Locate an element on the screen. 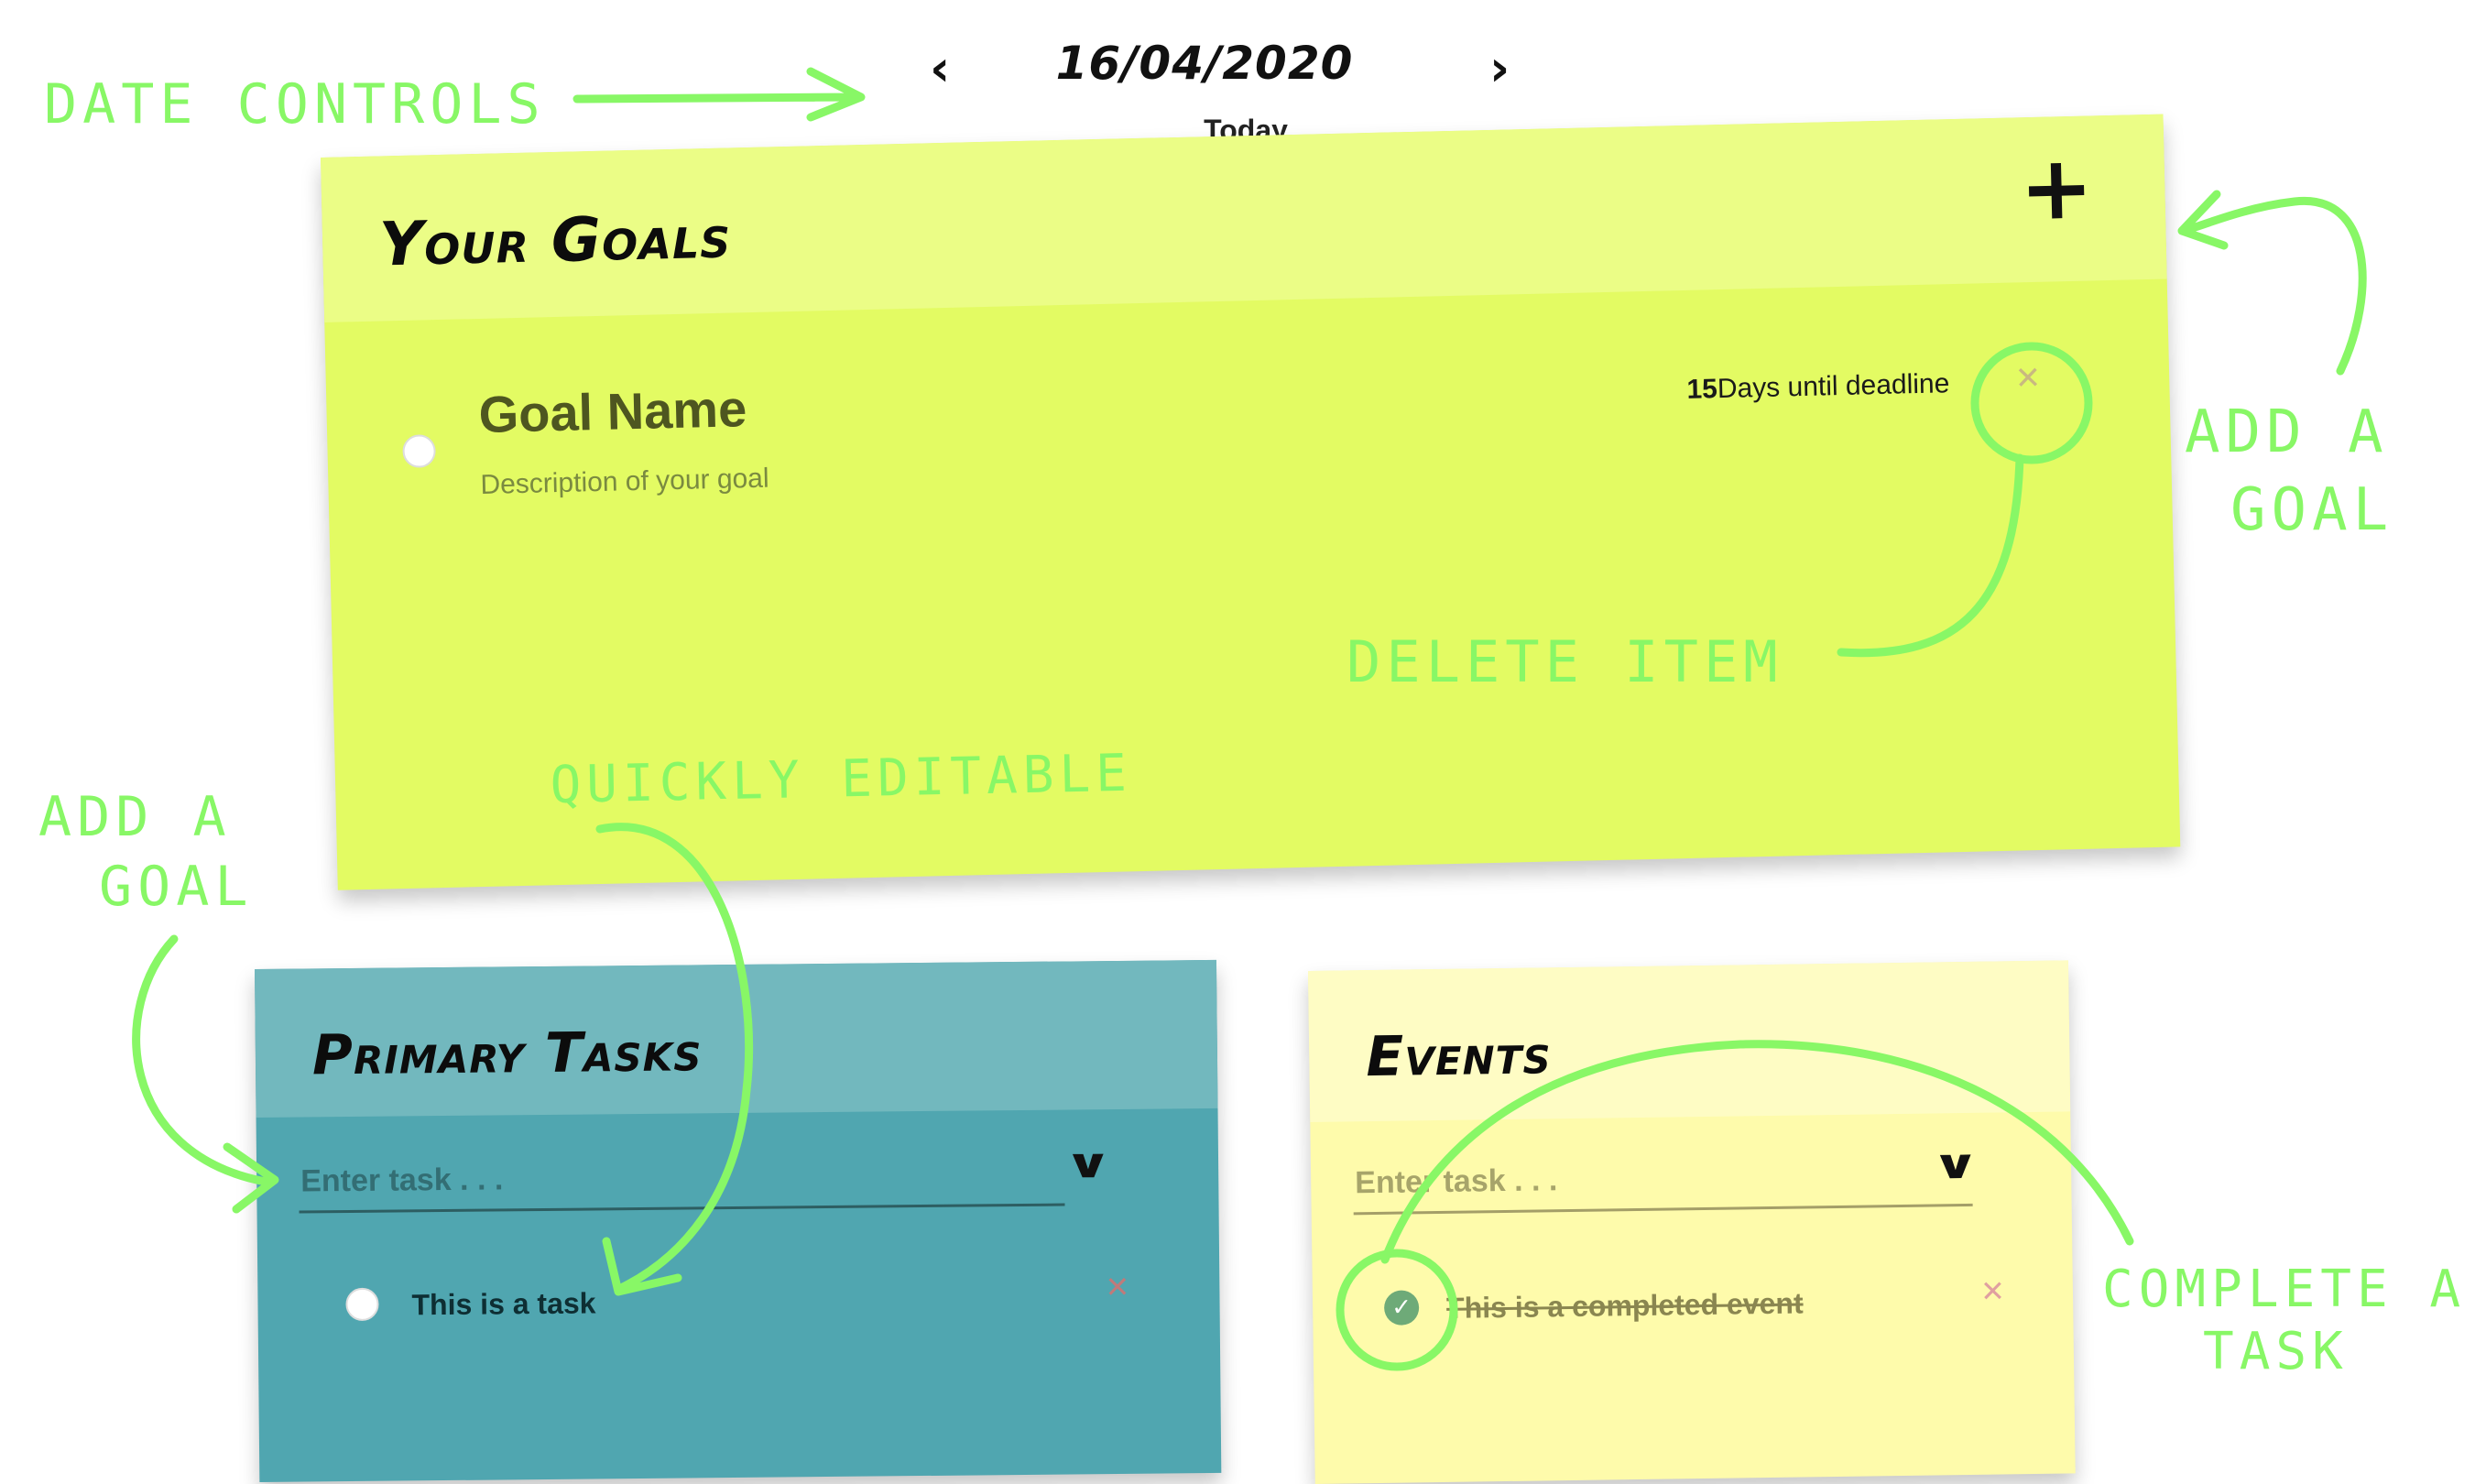 The height and width of the screenshot is (1484, 2475). task-complete-radio is located at coordinates (362, 1304).